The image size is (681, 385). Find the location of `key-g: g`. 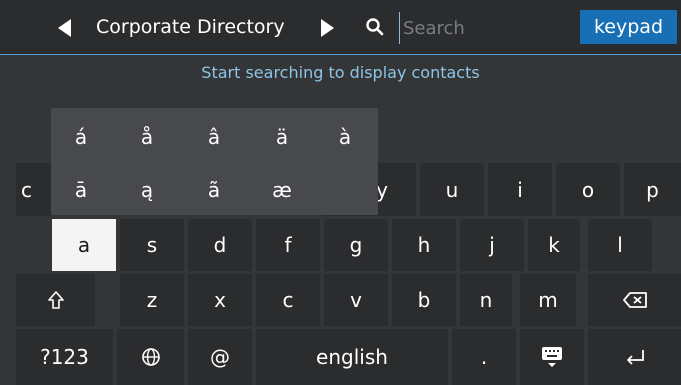

key-g: g is located at coordinates (356, 245).